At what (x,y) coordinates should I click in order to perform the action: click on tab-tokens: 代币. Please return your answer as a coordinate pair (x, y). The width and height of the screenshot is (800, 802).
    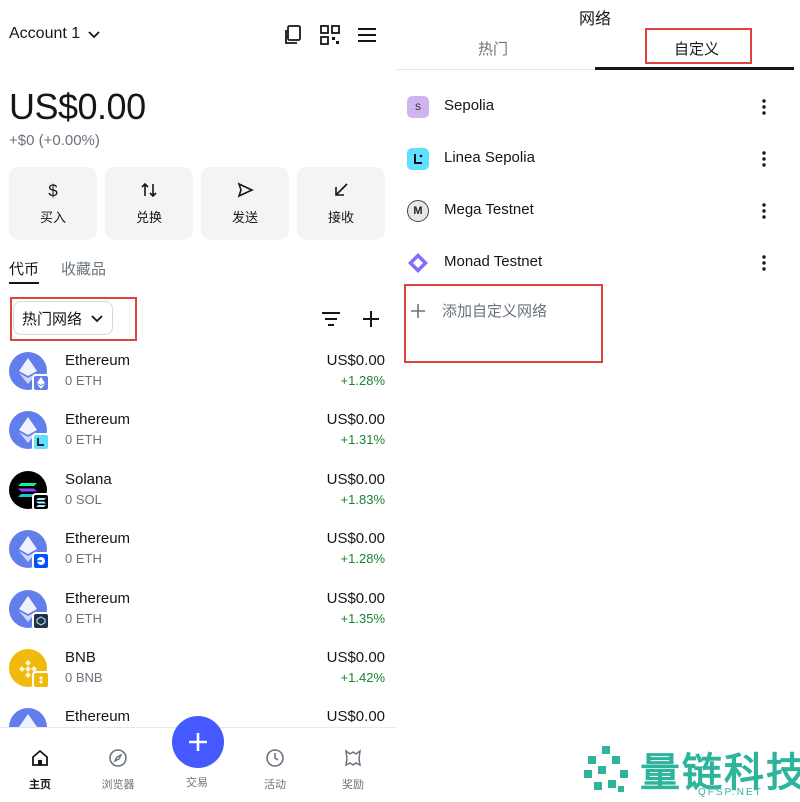
    Looking at the image, I should click on (24, 268).